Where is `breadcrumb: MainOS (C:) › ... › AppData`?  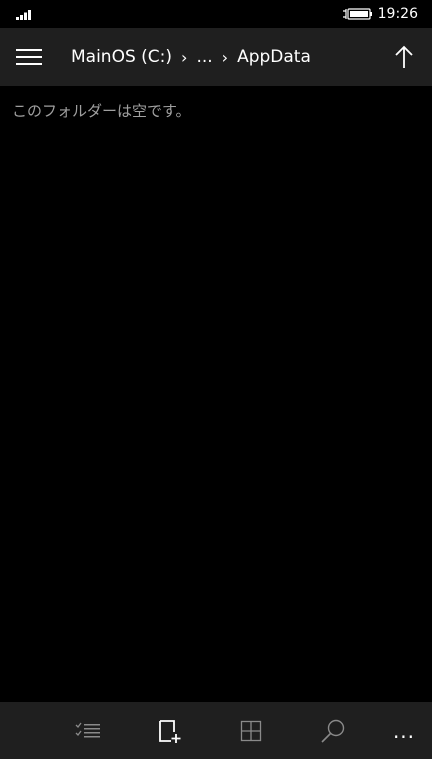 breadcrumb: MainOS (C:) › ... › AppData is located at coordinates (191, 57).